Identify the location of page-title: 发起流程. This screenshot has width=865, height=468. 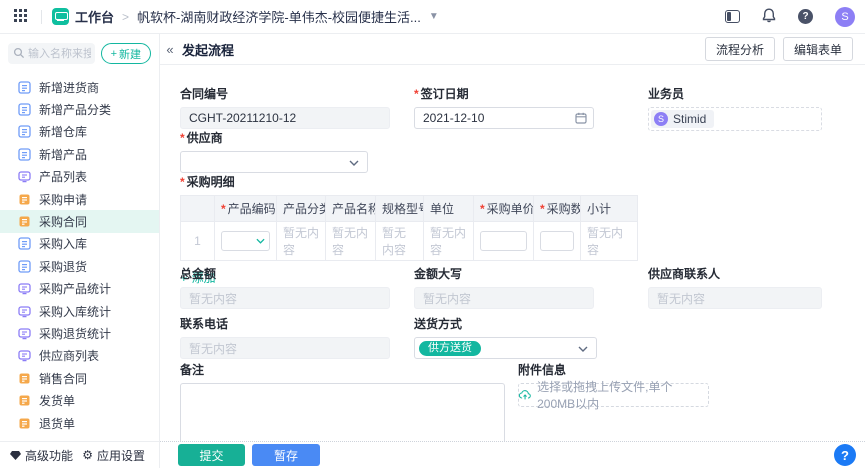
(208, 50).